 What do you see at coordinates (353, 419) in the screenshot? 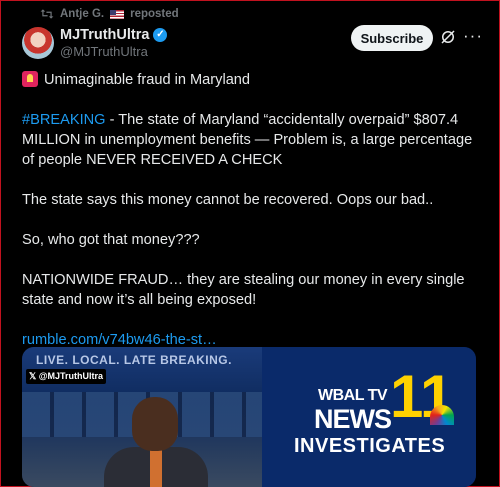
I see `news-label: NEWS` at bounding box center [353, 419].